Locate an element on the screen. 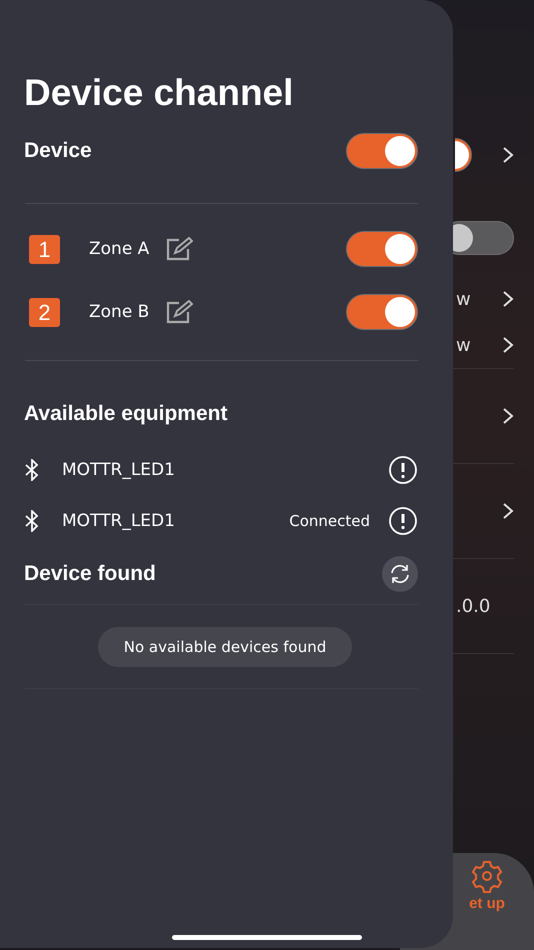 This screenshot has height=950, width=534. zone-number: 1 is located at coordinates (44, 249).